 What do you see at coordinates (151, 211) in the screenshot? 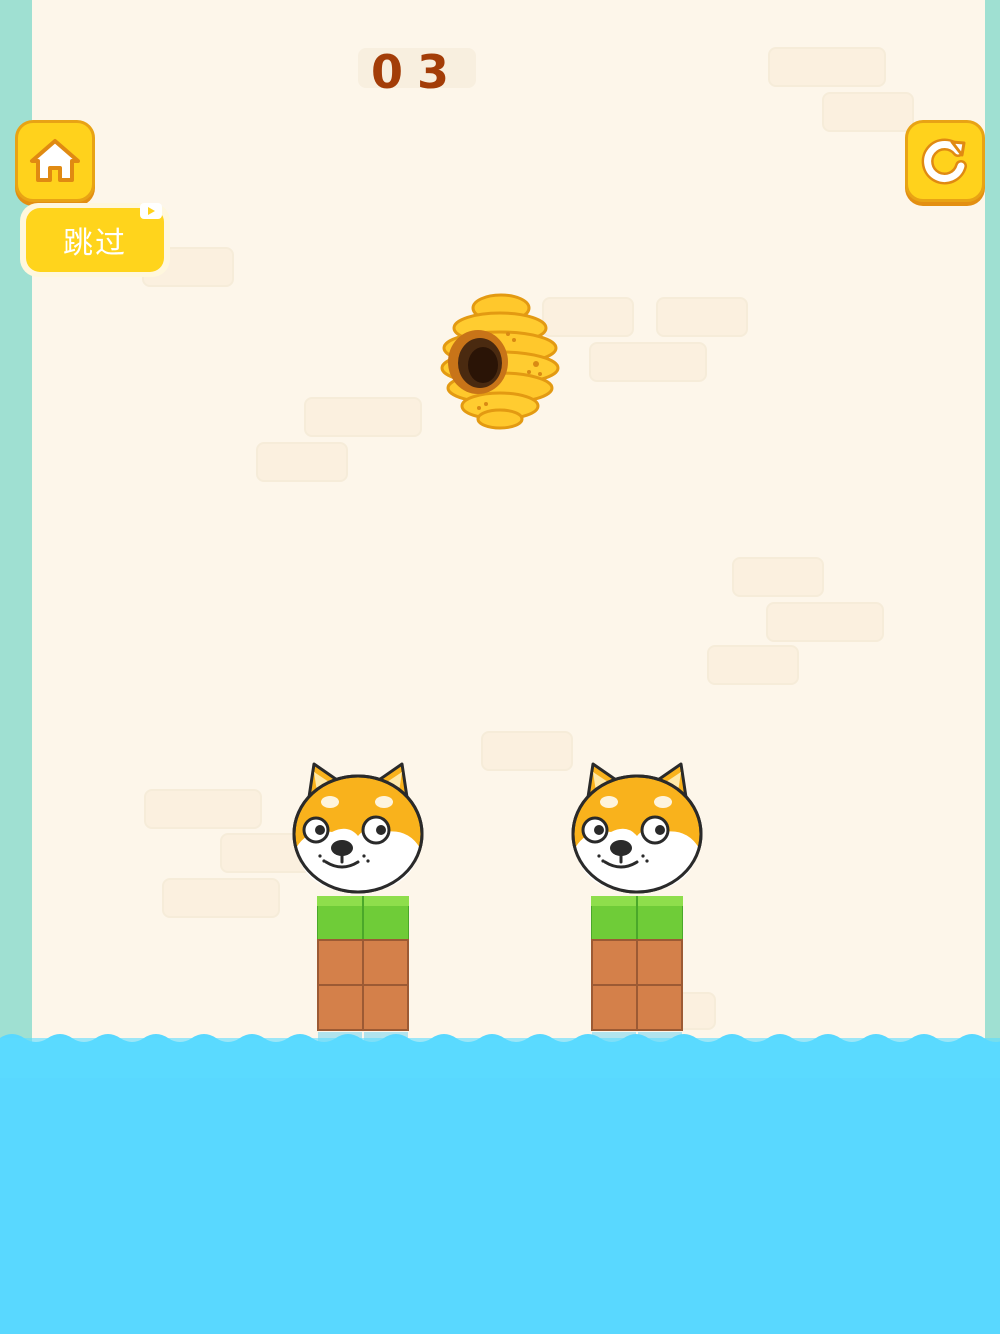
I see `video-play-icon` at bounding box center [151, 211].